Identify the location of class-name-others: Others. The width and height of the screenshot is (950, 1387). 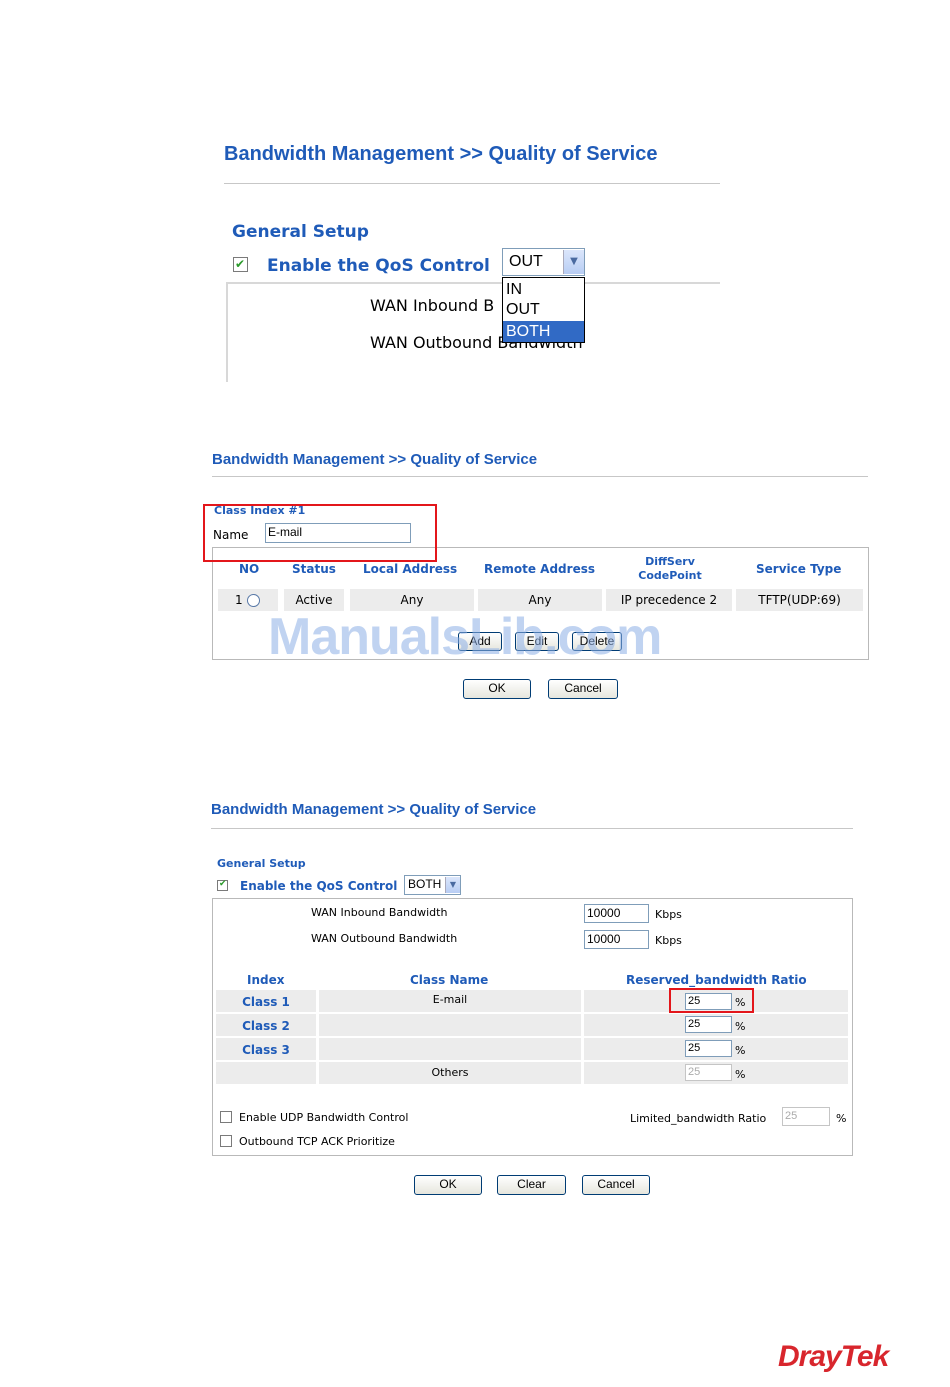
(450, 1073).